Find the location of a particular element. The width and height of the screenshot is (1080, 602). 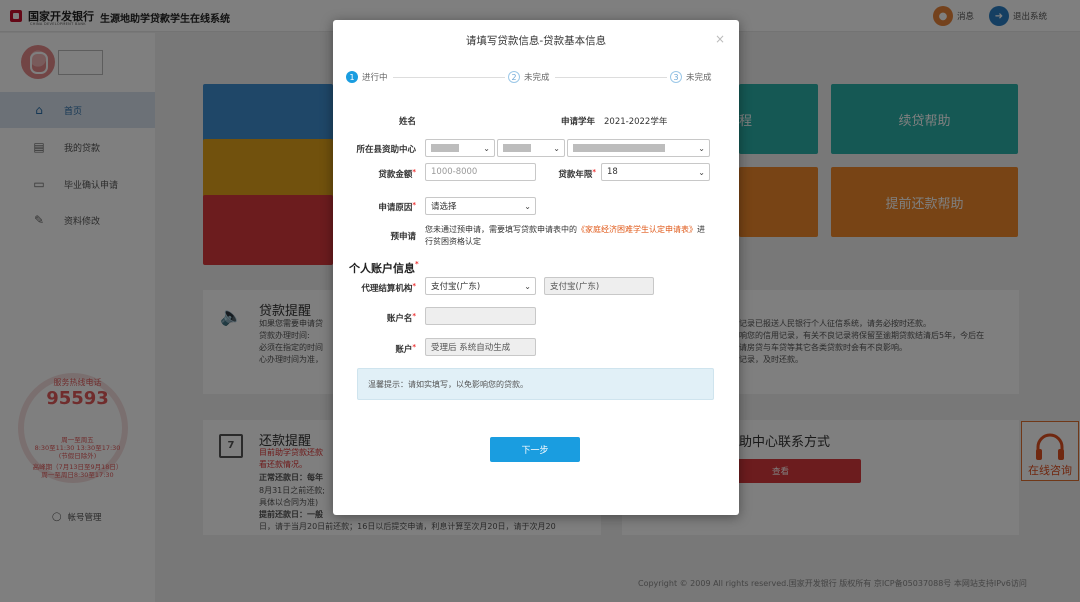

step-number: 1 is located at coordinates (352, 77).